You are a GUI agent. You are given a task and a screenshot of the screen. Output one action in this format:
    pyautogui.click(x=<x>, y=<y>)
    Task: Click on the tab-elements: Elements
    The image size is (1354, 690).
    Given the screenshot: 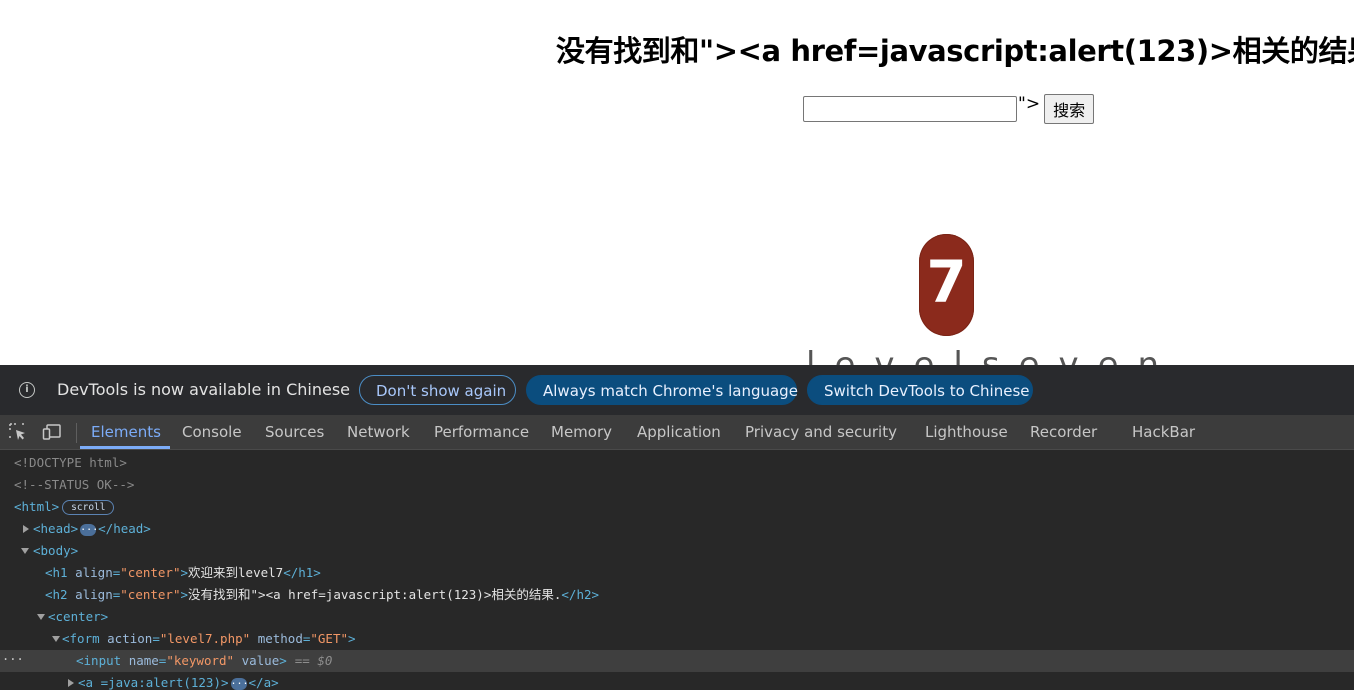 What is the action you would take?
    pyautogui.click(x=126, y=432)
    